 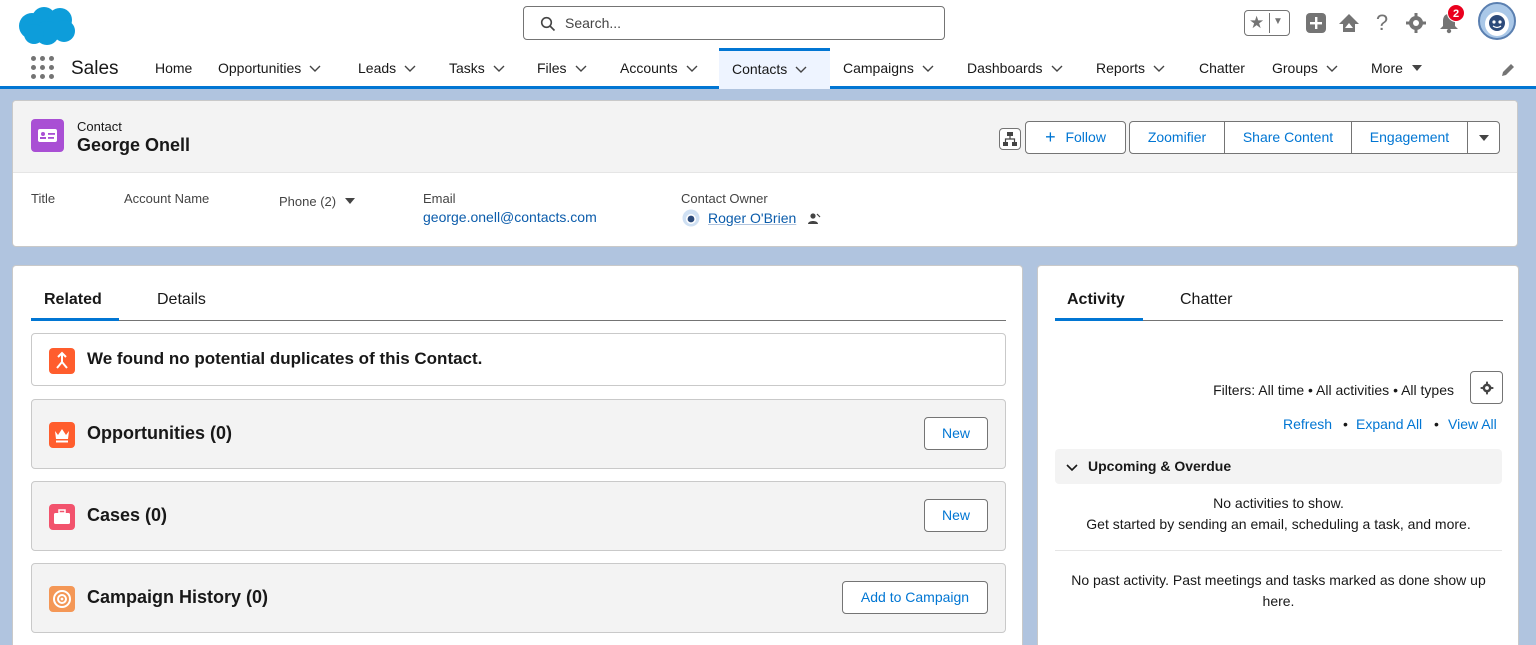 I want to click on nav-item-dashboards: Dashboards, so click(x=1015, y=68).